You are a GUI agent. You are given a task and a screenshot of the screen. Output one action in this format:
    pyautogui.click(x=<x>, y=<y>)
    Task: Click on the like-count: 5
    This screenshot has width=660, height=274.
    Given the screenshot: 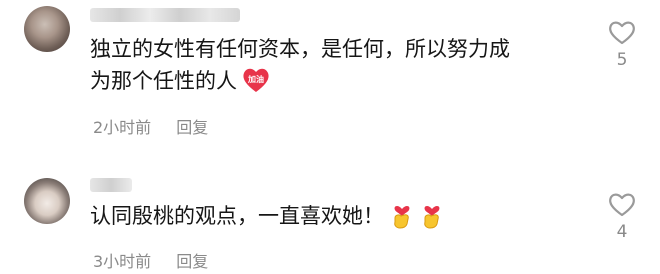 What is the action you would take?
    pyautogui.click(x=622, y=60)
    